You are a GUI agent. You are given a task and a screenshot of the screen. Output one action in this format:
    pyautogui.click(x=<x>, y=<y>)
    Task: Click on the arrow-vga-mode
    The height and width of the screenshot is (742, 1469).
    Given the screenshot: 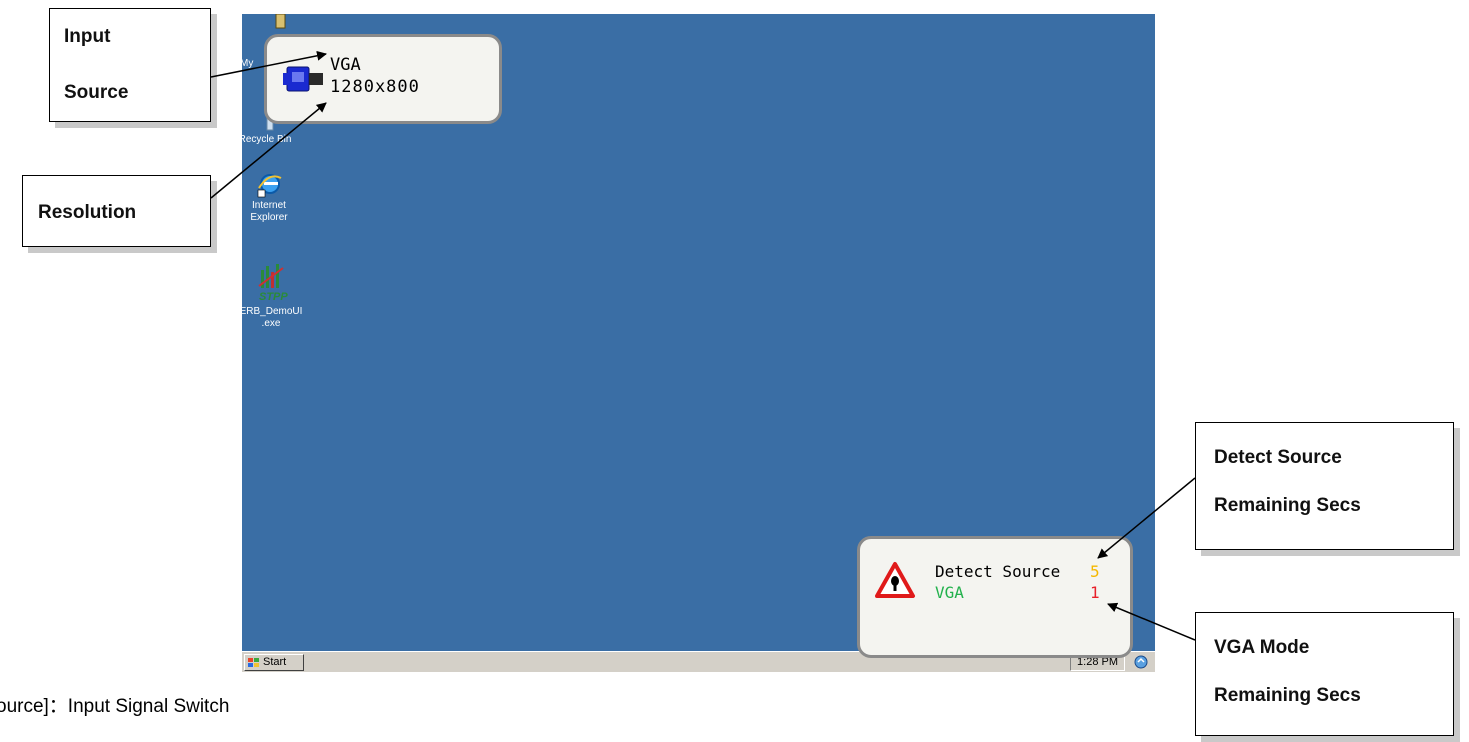 What is the action you would take?
    pyautogui.click(x=1151, y=621)
    